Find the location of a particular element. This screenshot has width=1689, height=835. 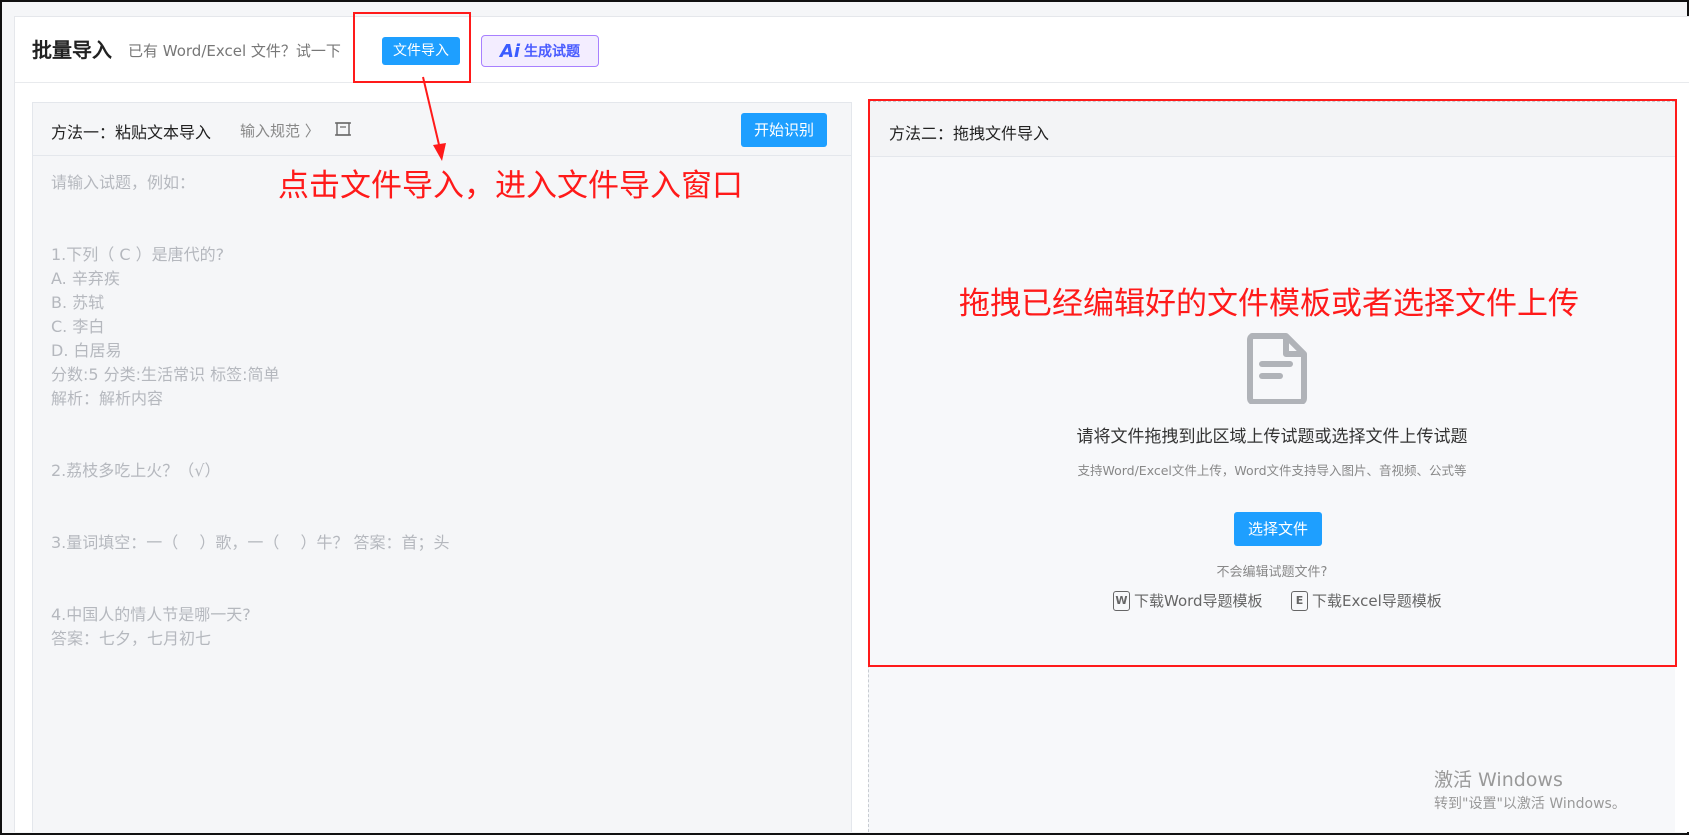

sample-line: 解析：解析内容 is located at coordinates (107, 398).